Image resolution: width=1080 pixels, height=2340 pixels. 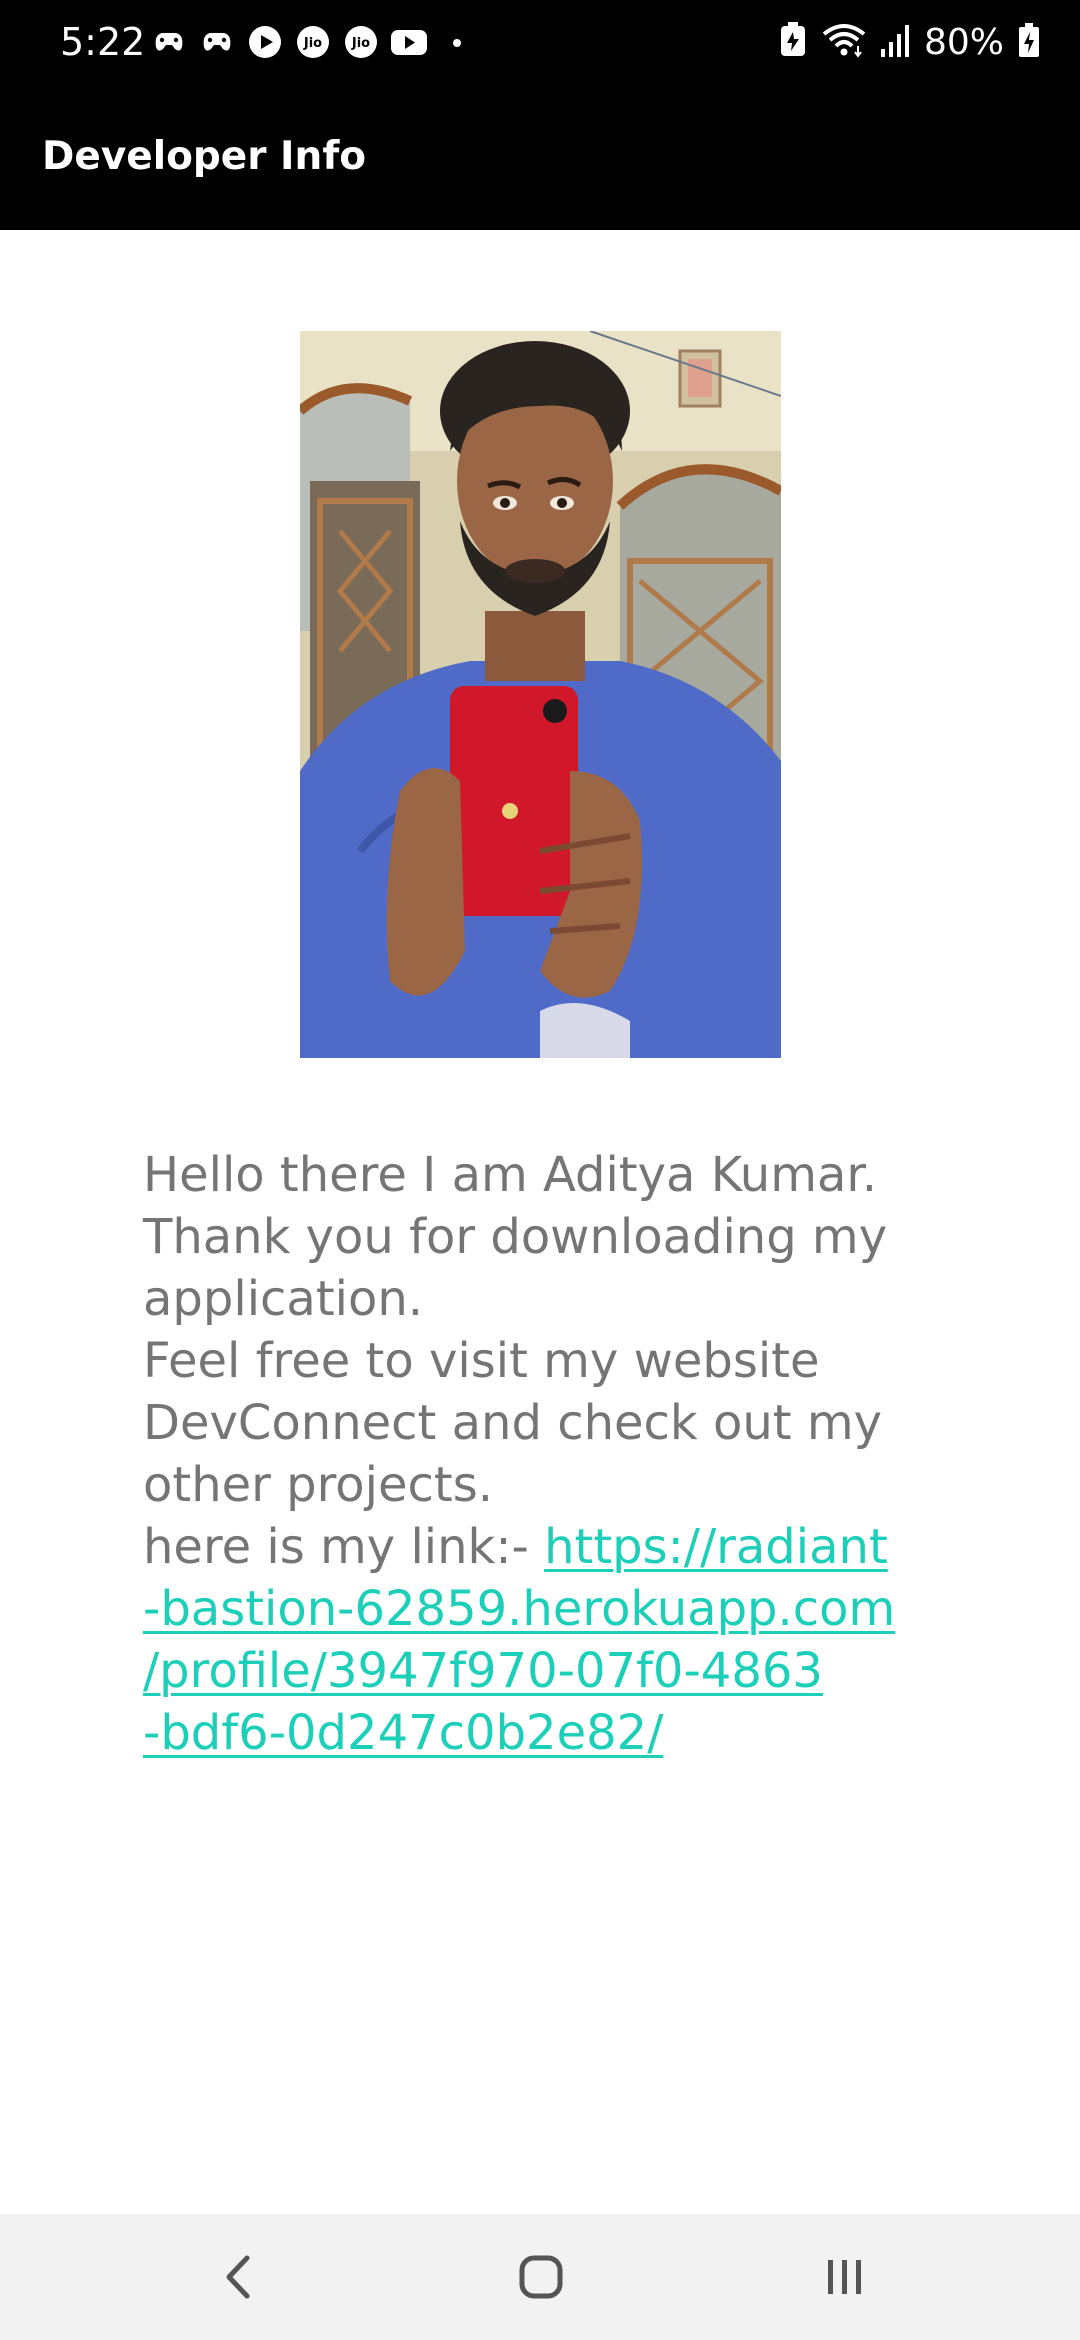 I want to click on info-line: Hello there I am Aditya Kumar., so click(x=510, y=1175).